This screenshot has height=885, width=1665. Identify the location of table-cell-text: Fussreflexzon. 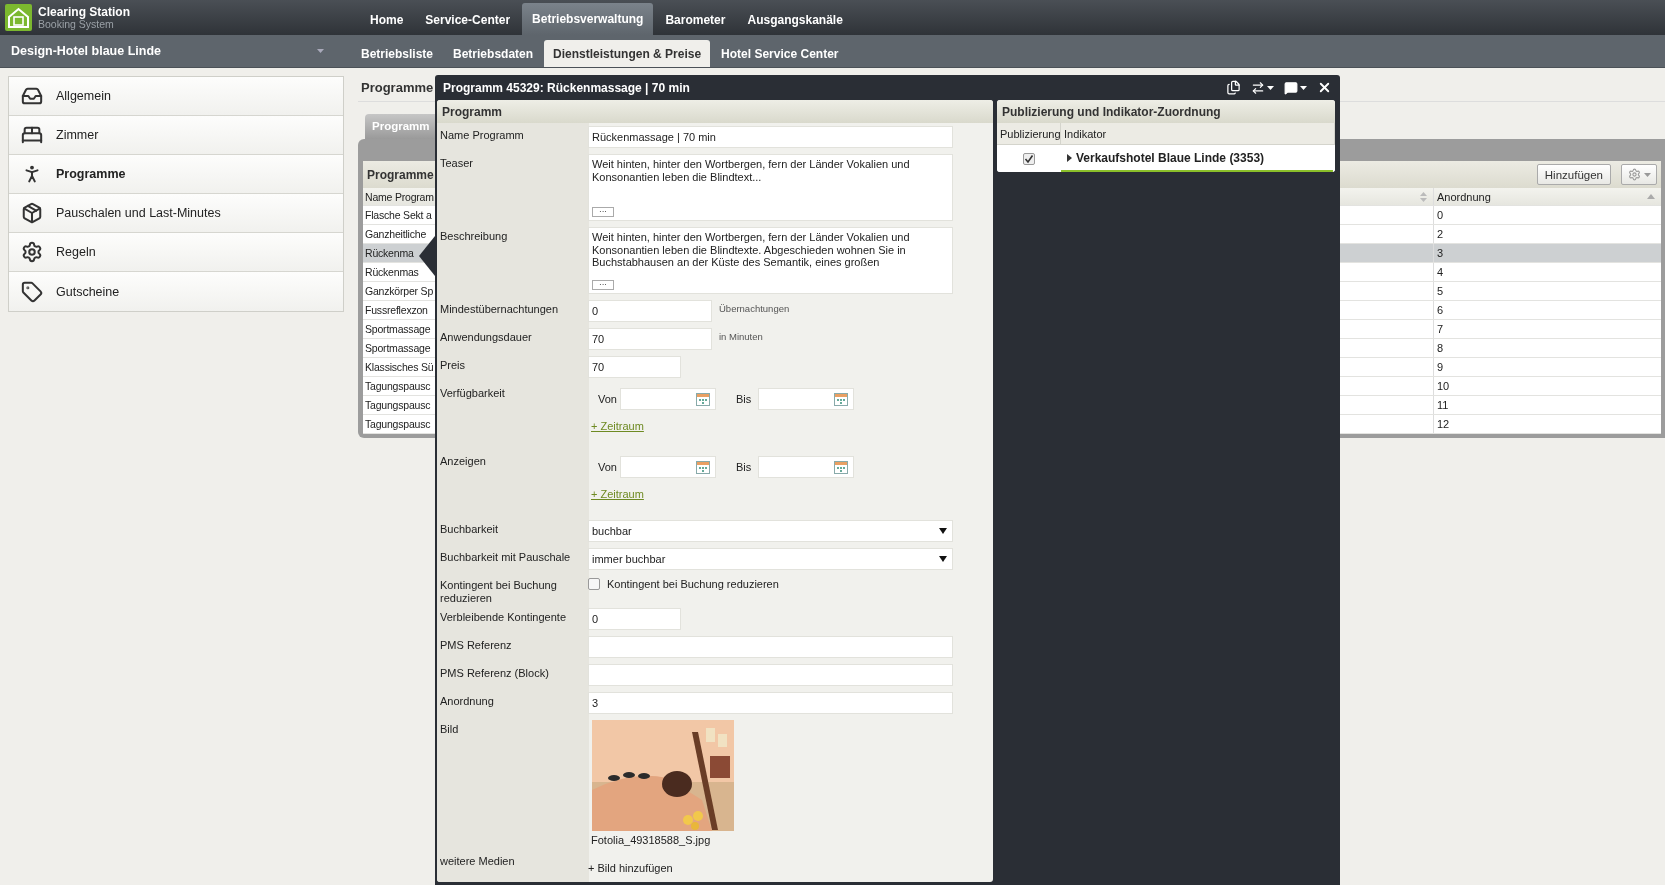
(396, 310).